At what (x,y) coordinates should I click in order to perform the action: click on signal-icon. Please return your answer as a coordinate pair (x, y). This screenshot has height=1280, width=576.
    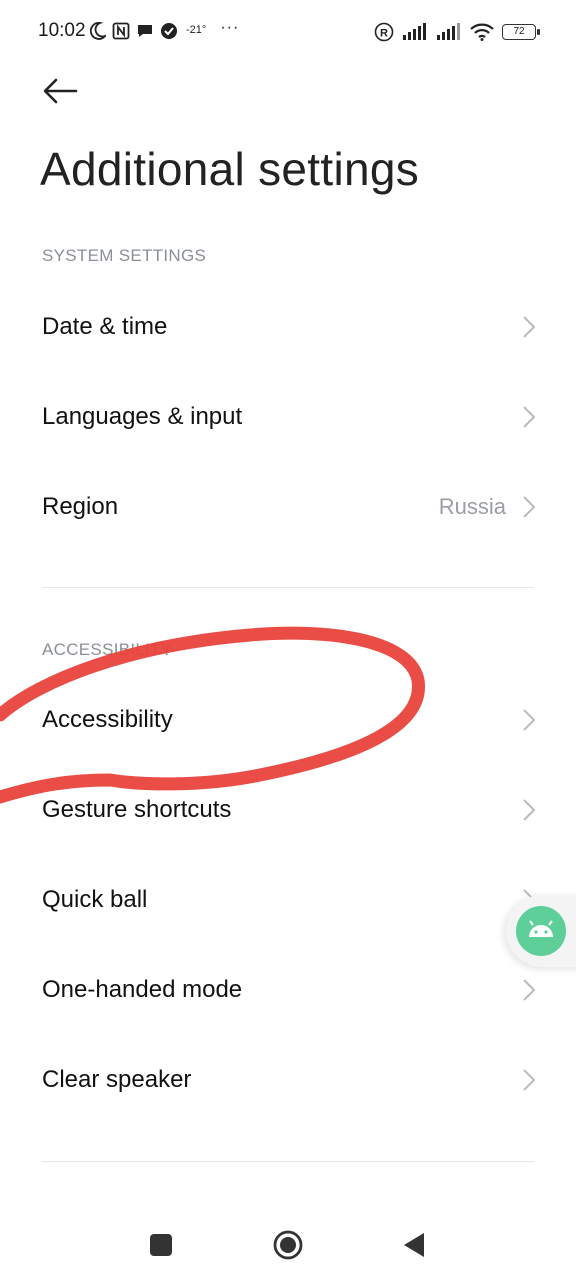
    Looking at the image, I should click on (414, 31).